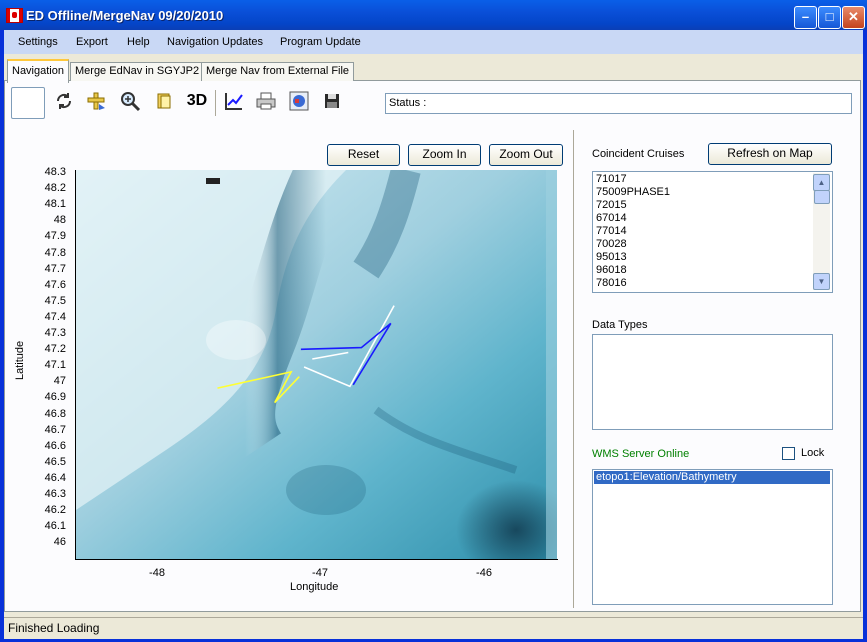  I want to click on chart-icon, so click(234, 101).